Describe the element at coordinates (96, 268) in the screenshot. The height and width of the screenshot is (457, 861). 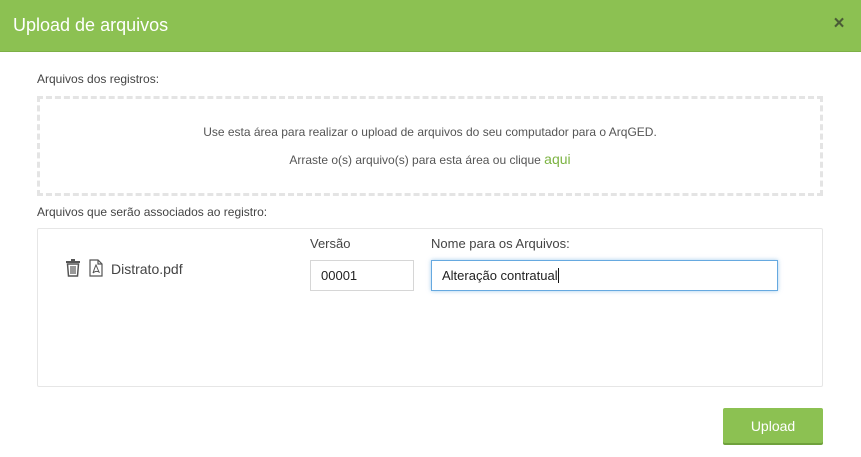
I see `pdf-file-icon` at that location.